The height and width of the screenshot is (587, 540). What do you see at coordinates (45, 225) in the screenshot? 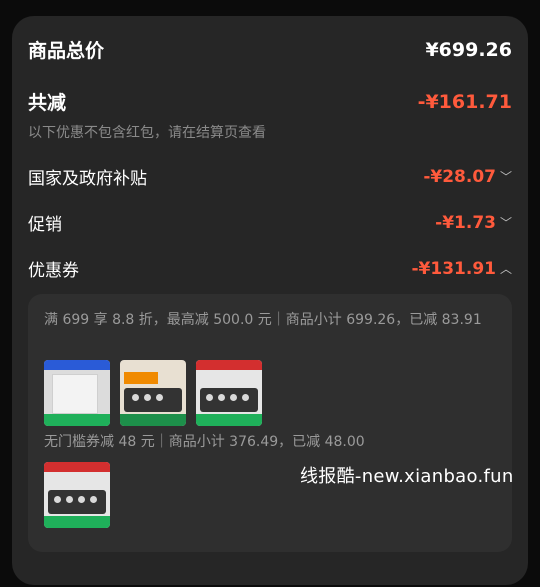
I see `discount-label: 促销` at bounding box center [45, 225].